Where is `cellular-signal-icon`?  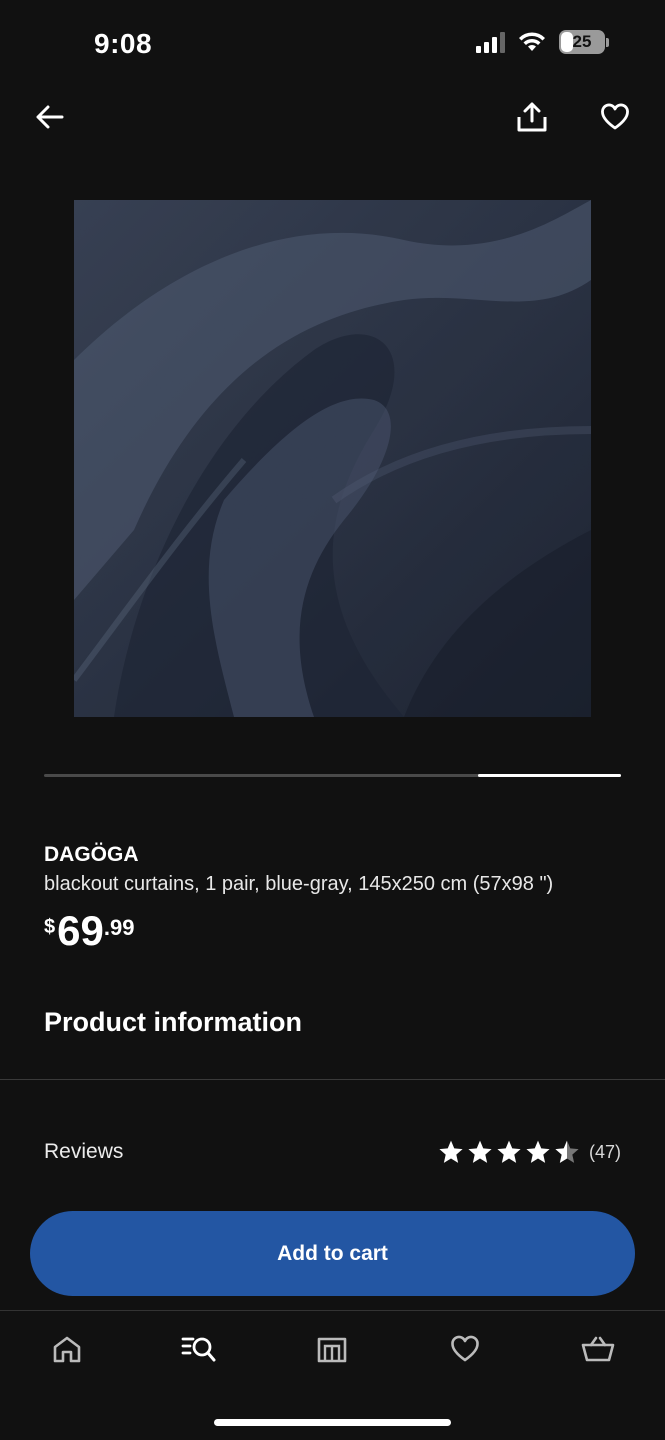
cellular-signal-icon is located at coordinates (490, 42).